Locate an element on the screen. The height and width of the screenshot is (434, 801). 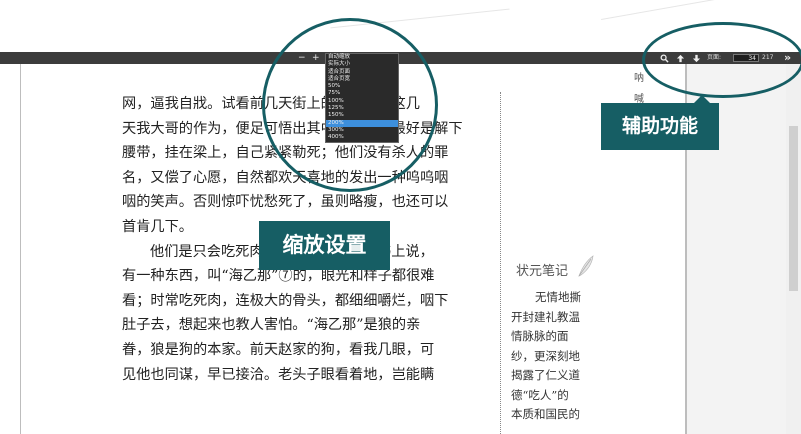
text-line: 肚子去，想起来也教人害怕。“海乙那”是狼的亲 is located at coordinates (271, 325).